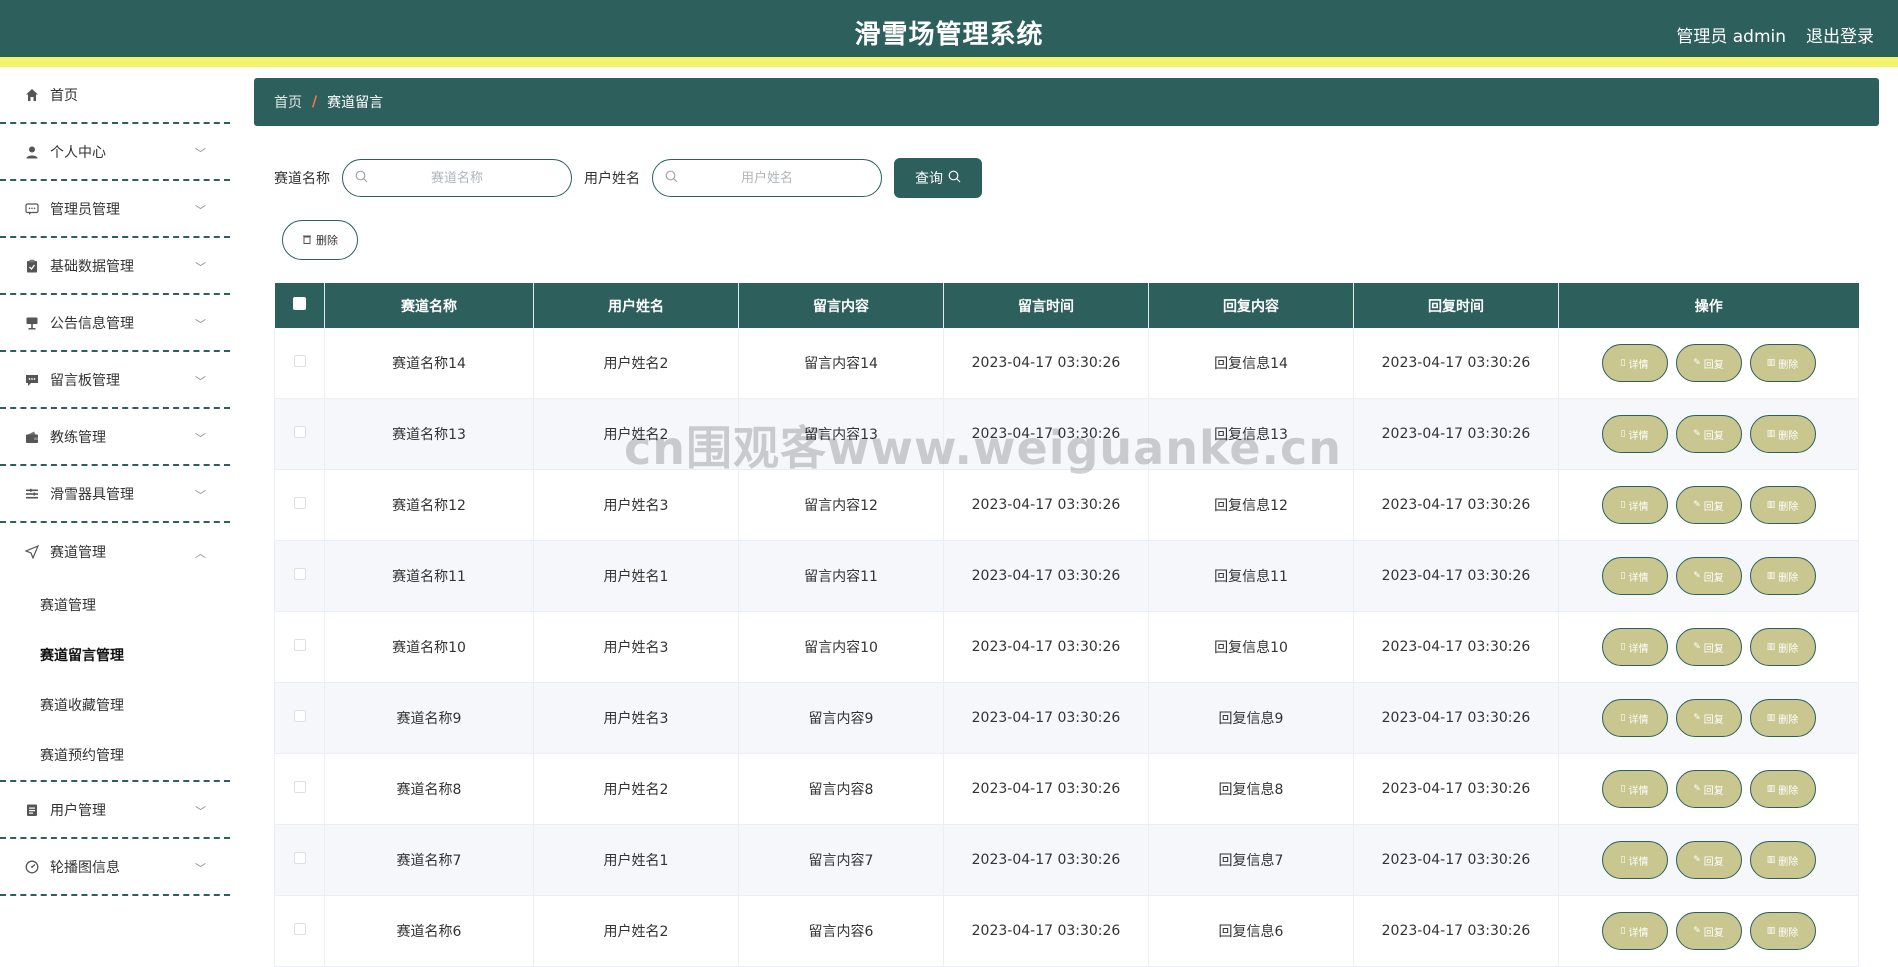 This screenshot has width=1898, height=967. What do you see at coordinates (78, 152) in the screenshot?
I see `sidebar-item-label: 个人中心` at bounding box center [78, 152].